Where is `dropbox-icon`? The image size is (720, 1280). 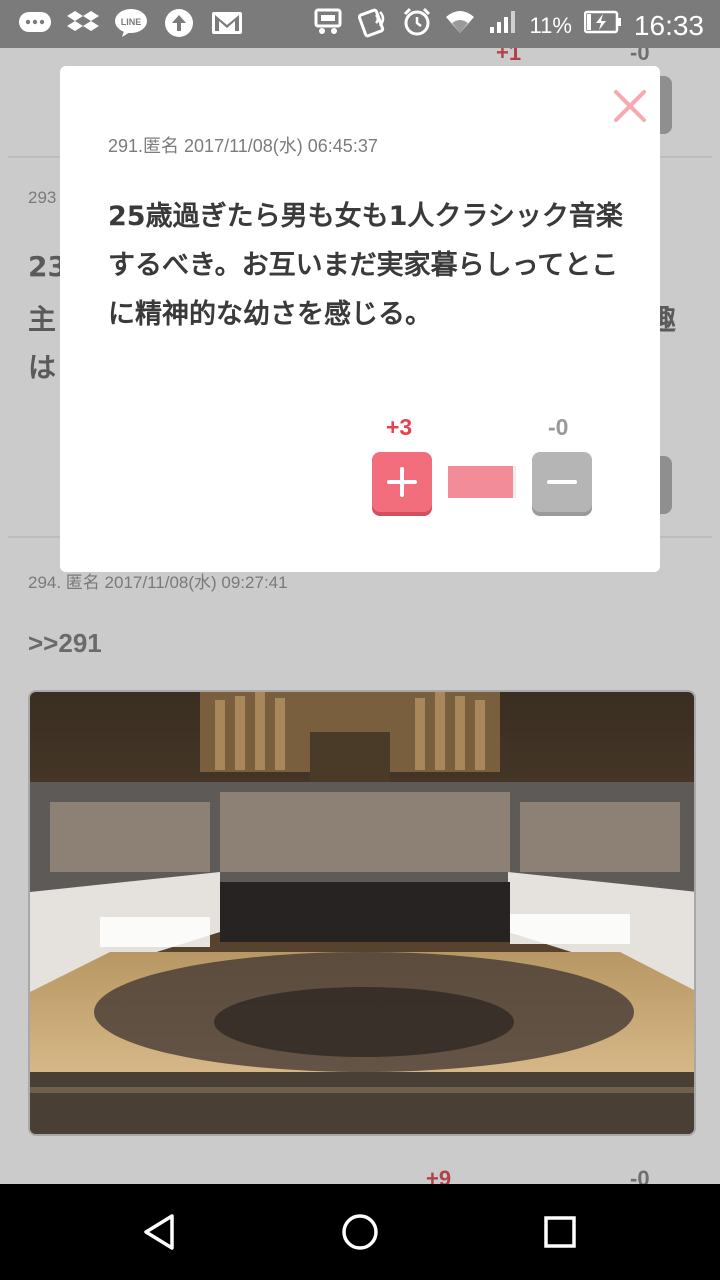 dropbox-icon is located at coordinates (83, 23).